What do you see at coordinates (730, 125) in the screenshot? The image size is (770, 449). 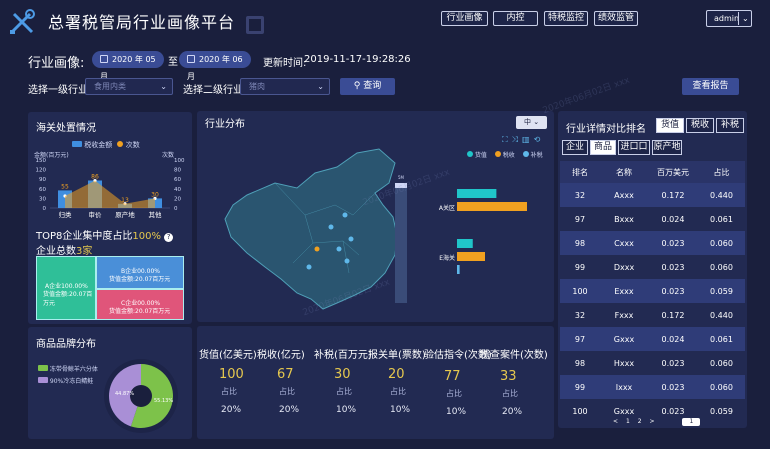 I see `tab-supplementary-tax: 补税` at bounding box center [730, 125].